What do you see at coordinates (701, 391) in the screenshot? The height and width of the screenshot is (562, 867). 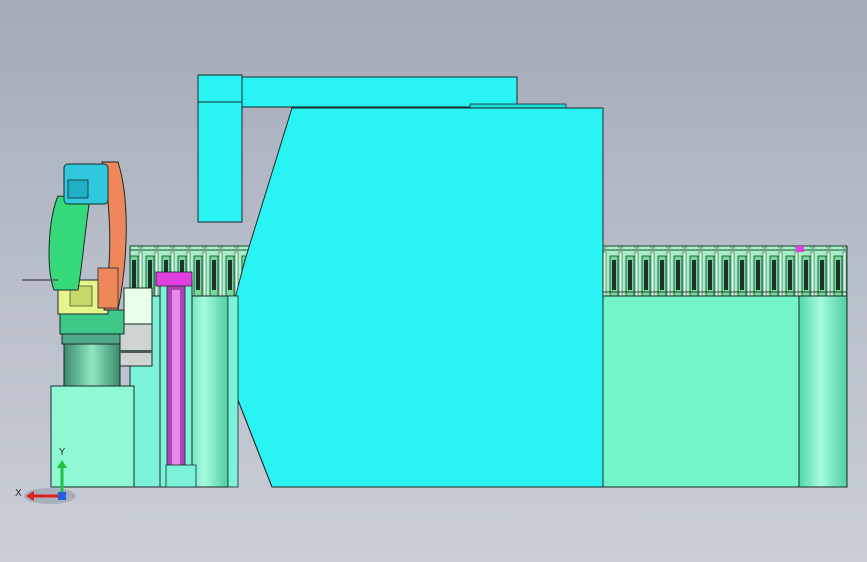 I see `side-table-body` at bounding box center [701, 391].